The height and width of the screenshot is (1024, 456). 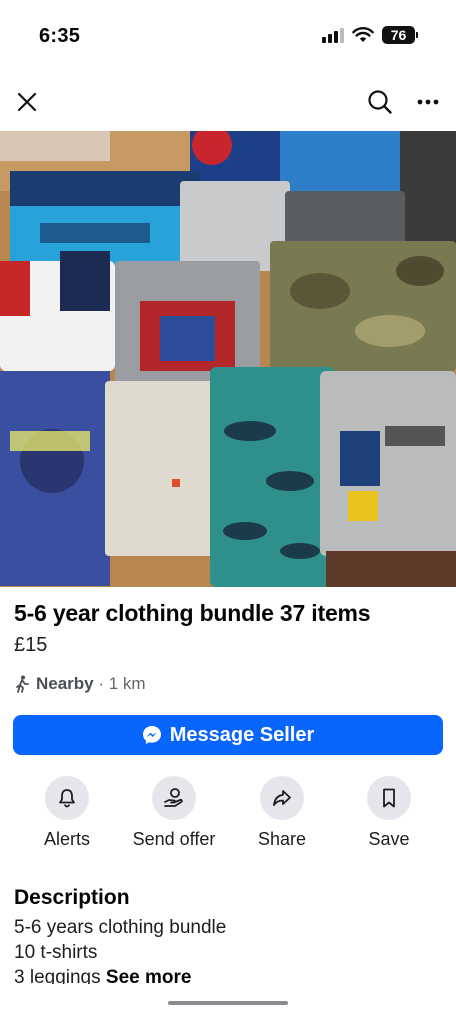 What do you see at coordinates (31, 645) in the screenshot?
I see `listing-price: £15` at bounding box center [31, 645].